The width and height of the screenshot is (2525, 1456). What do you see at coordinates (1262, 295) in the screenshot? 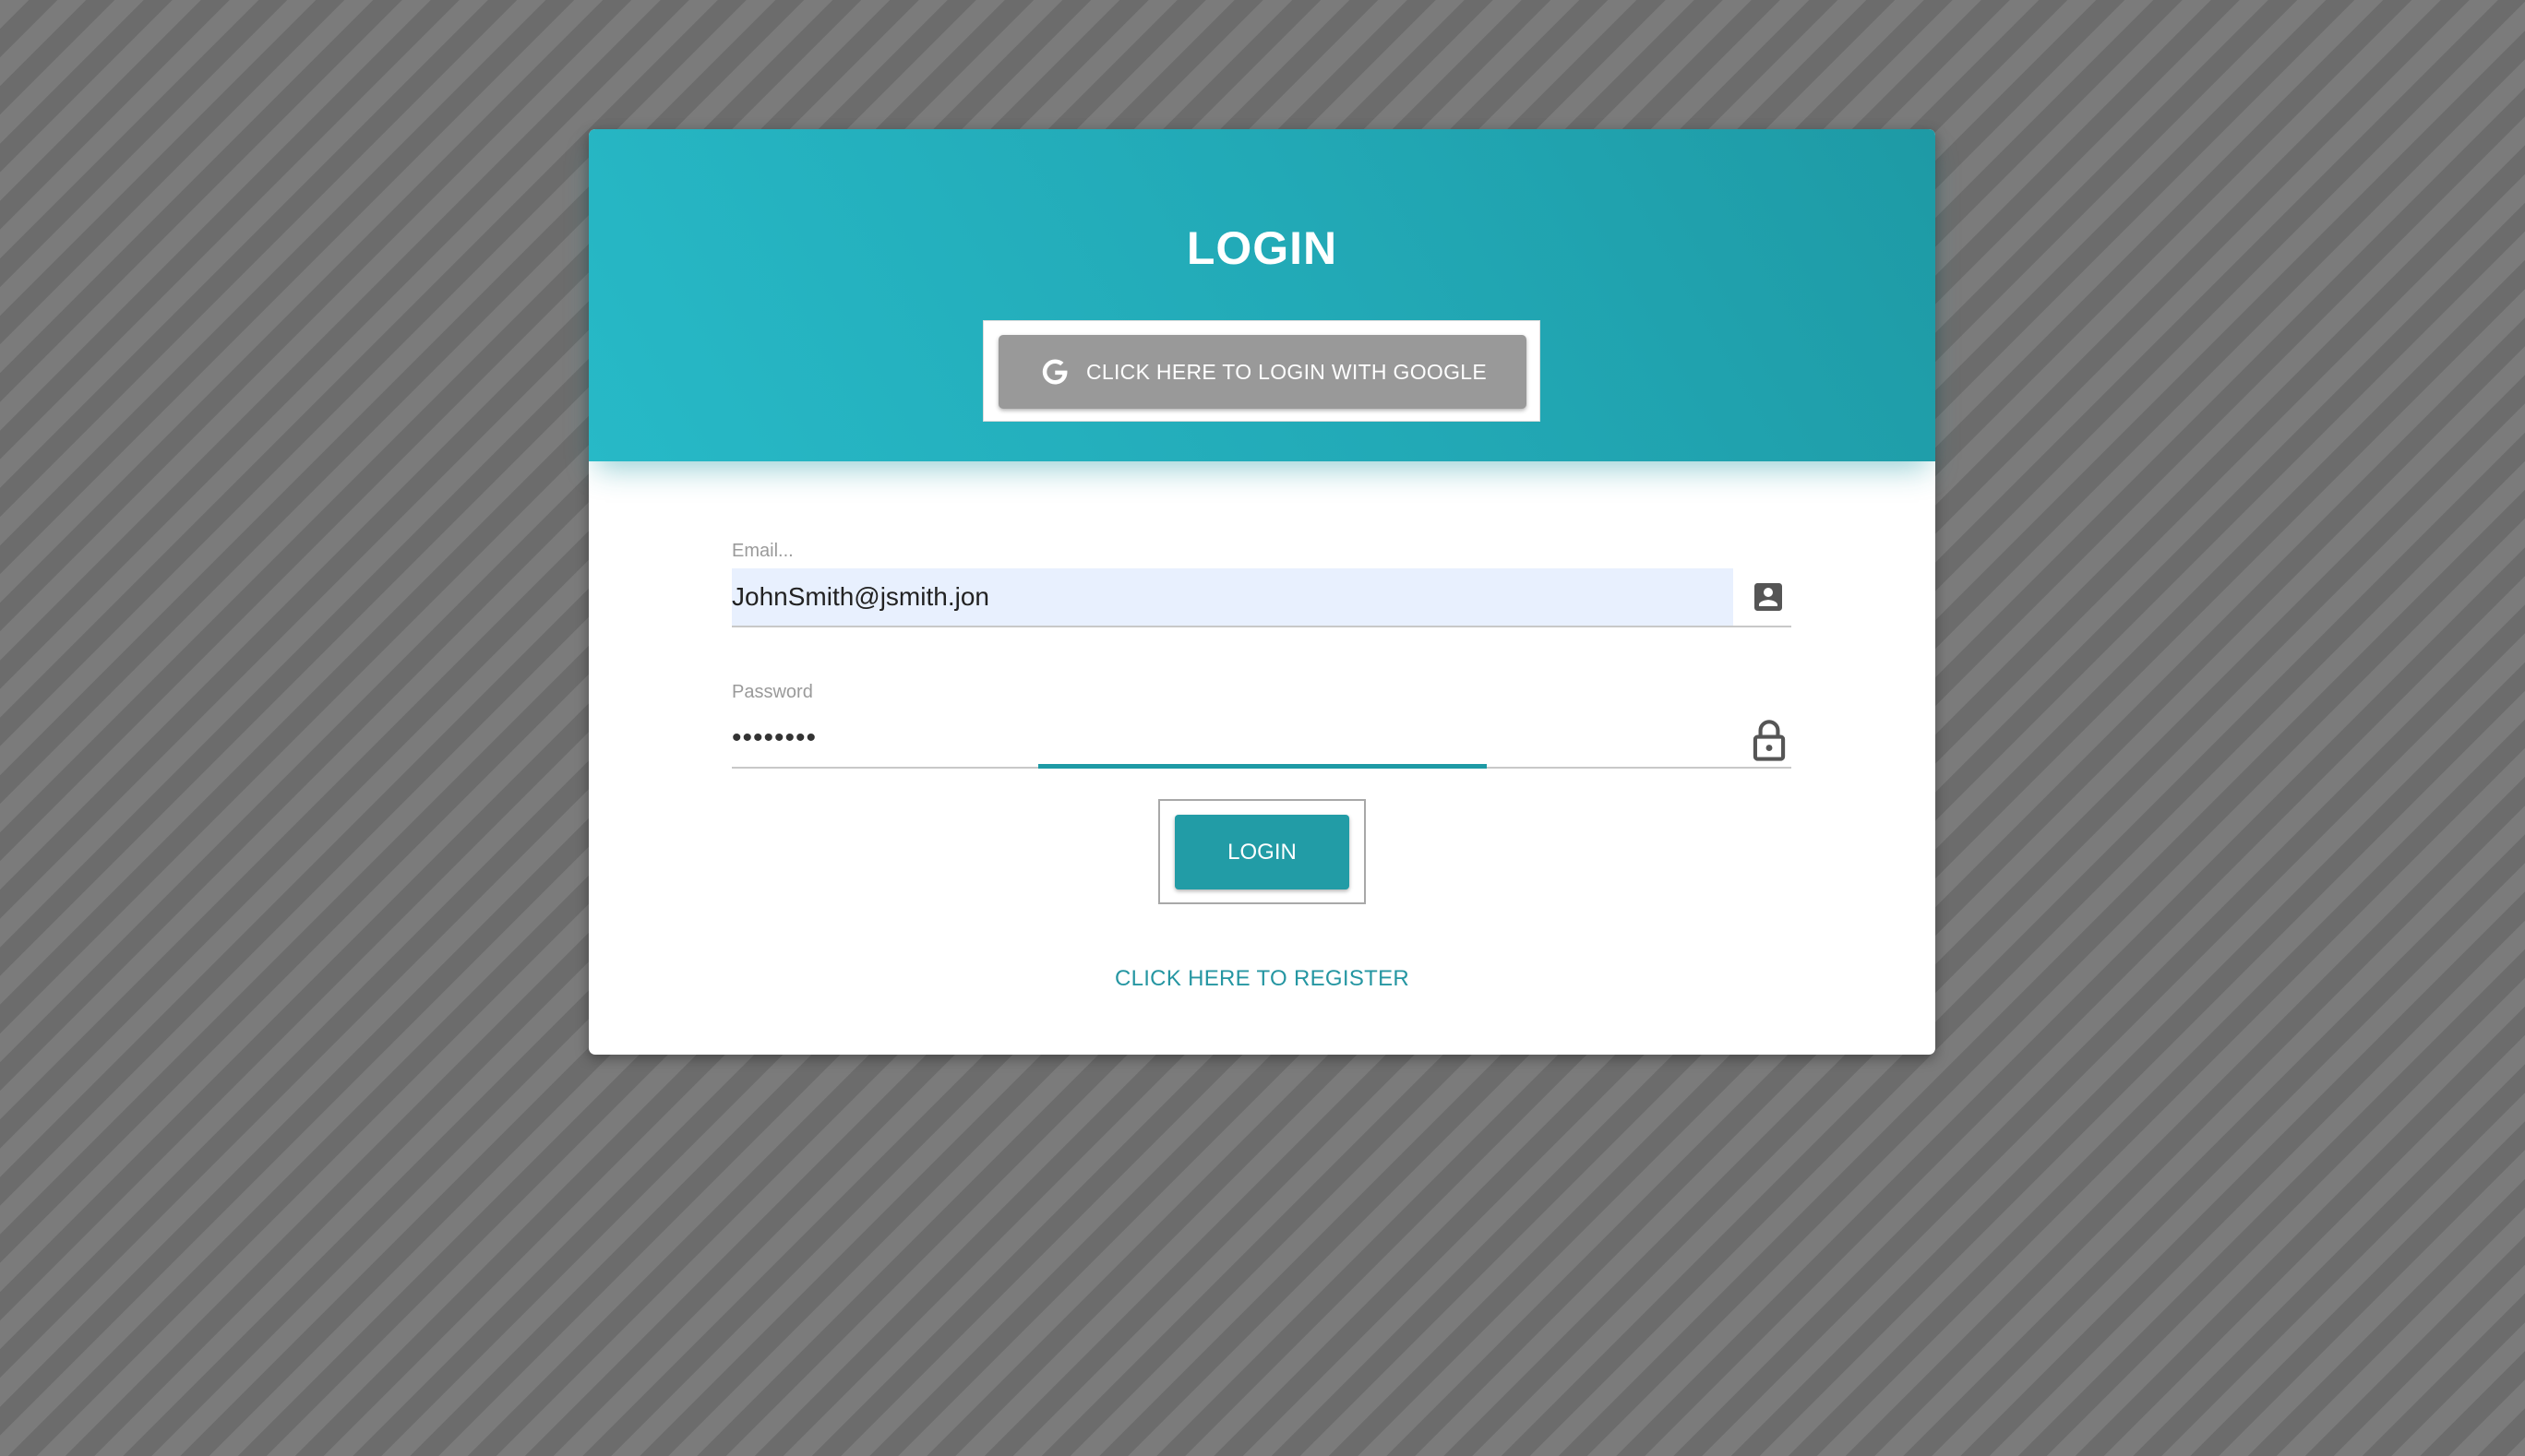
I see `card-header: LOGIN CLICK HERE TO LOGIN WITH GOOGLE` at bounding box center [1262, 295].